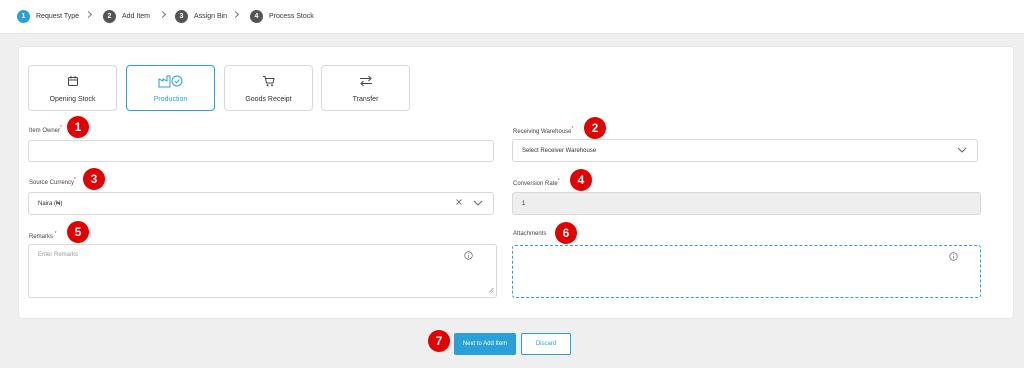  What do you see at coordinates (491, 291) in the screenshot?
I see `resize-handle-icon` at bounding box center [491, 291].